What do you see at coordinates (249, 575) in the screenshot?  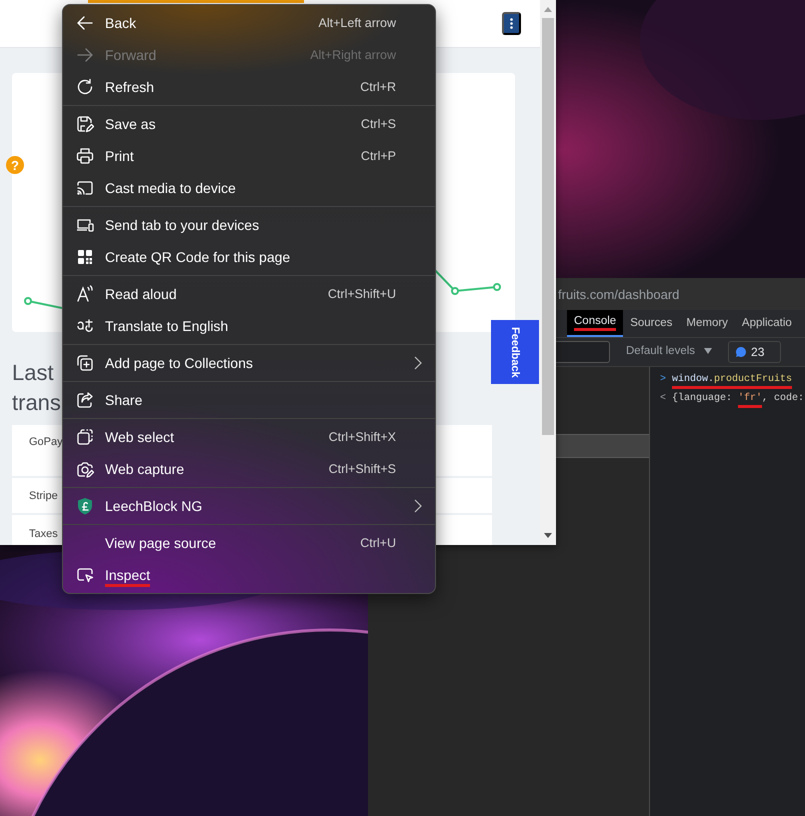 I see `menu-item: Inspect` at bounding box center [249, 575].